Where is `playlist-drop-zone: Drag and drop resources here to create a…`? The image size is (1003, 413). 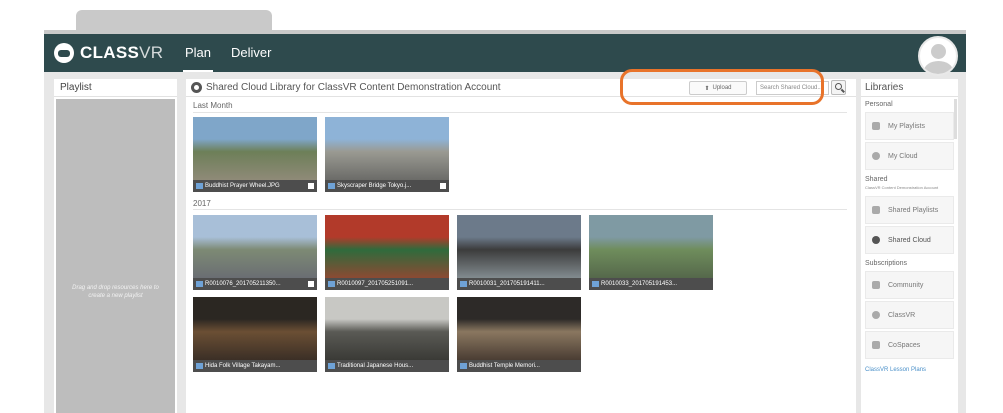
playlist-drop-zone: Drag and drop resources here to create a… is located at coordinates (115, 256).